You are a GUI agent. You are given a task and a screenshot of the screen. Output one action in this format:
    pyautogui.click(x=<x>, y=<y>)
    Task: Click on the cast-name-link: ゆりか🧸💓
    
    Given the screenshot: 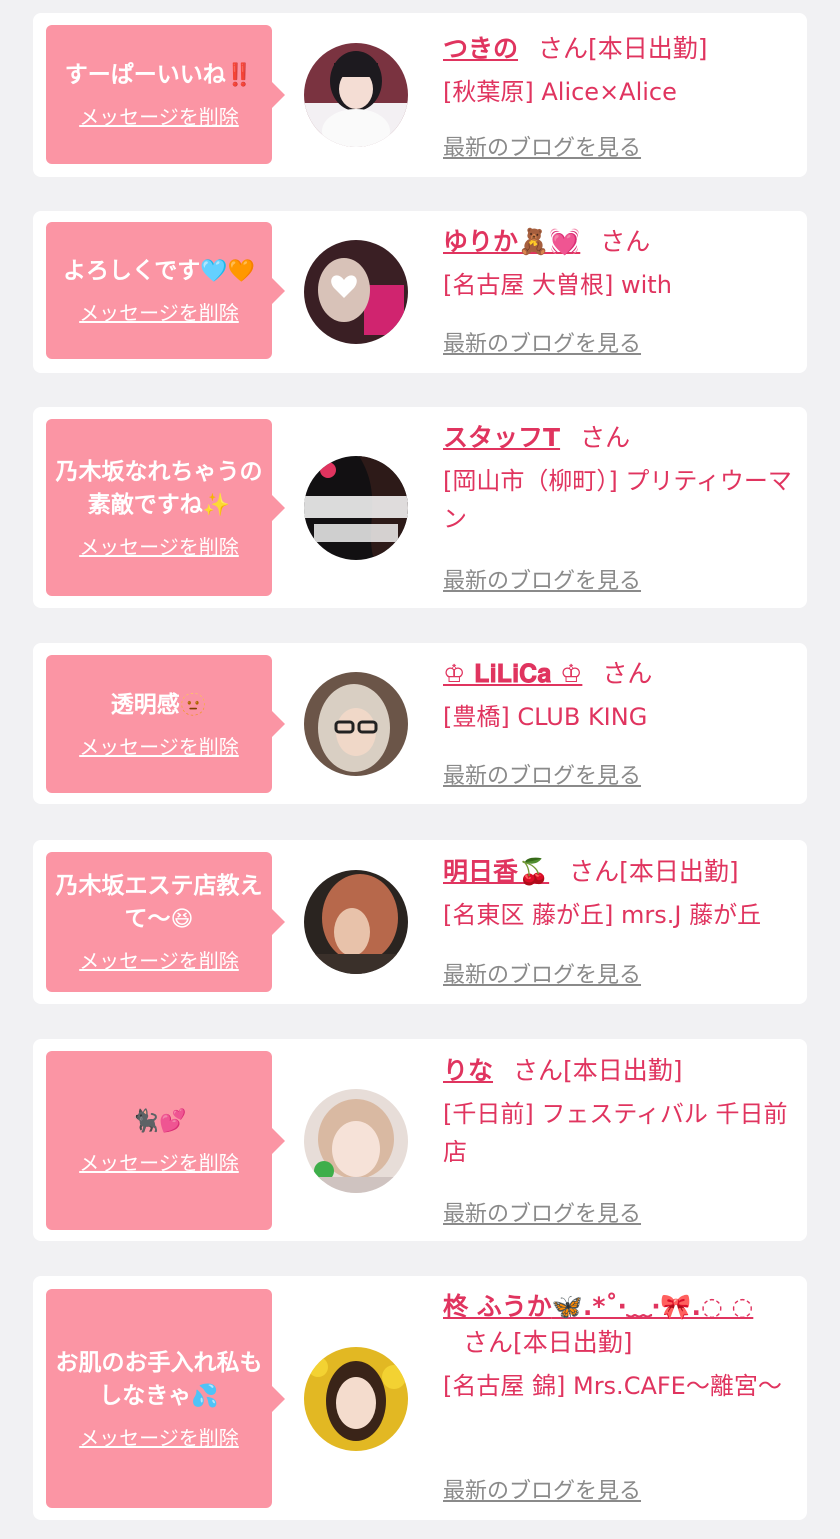 What is the action you would take?
    pyautogui.click(x=511, y=241)
    